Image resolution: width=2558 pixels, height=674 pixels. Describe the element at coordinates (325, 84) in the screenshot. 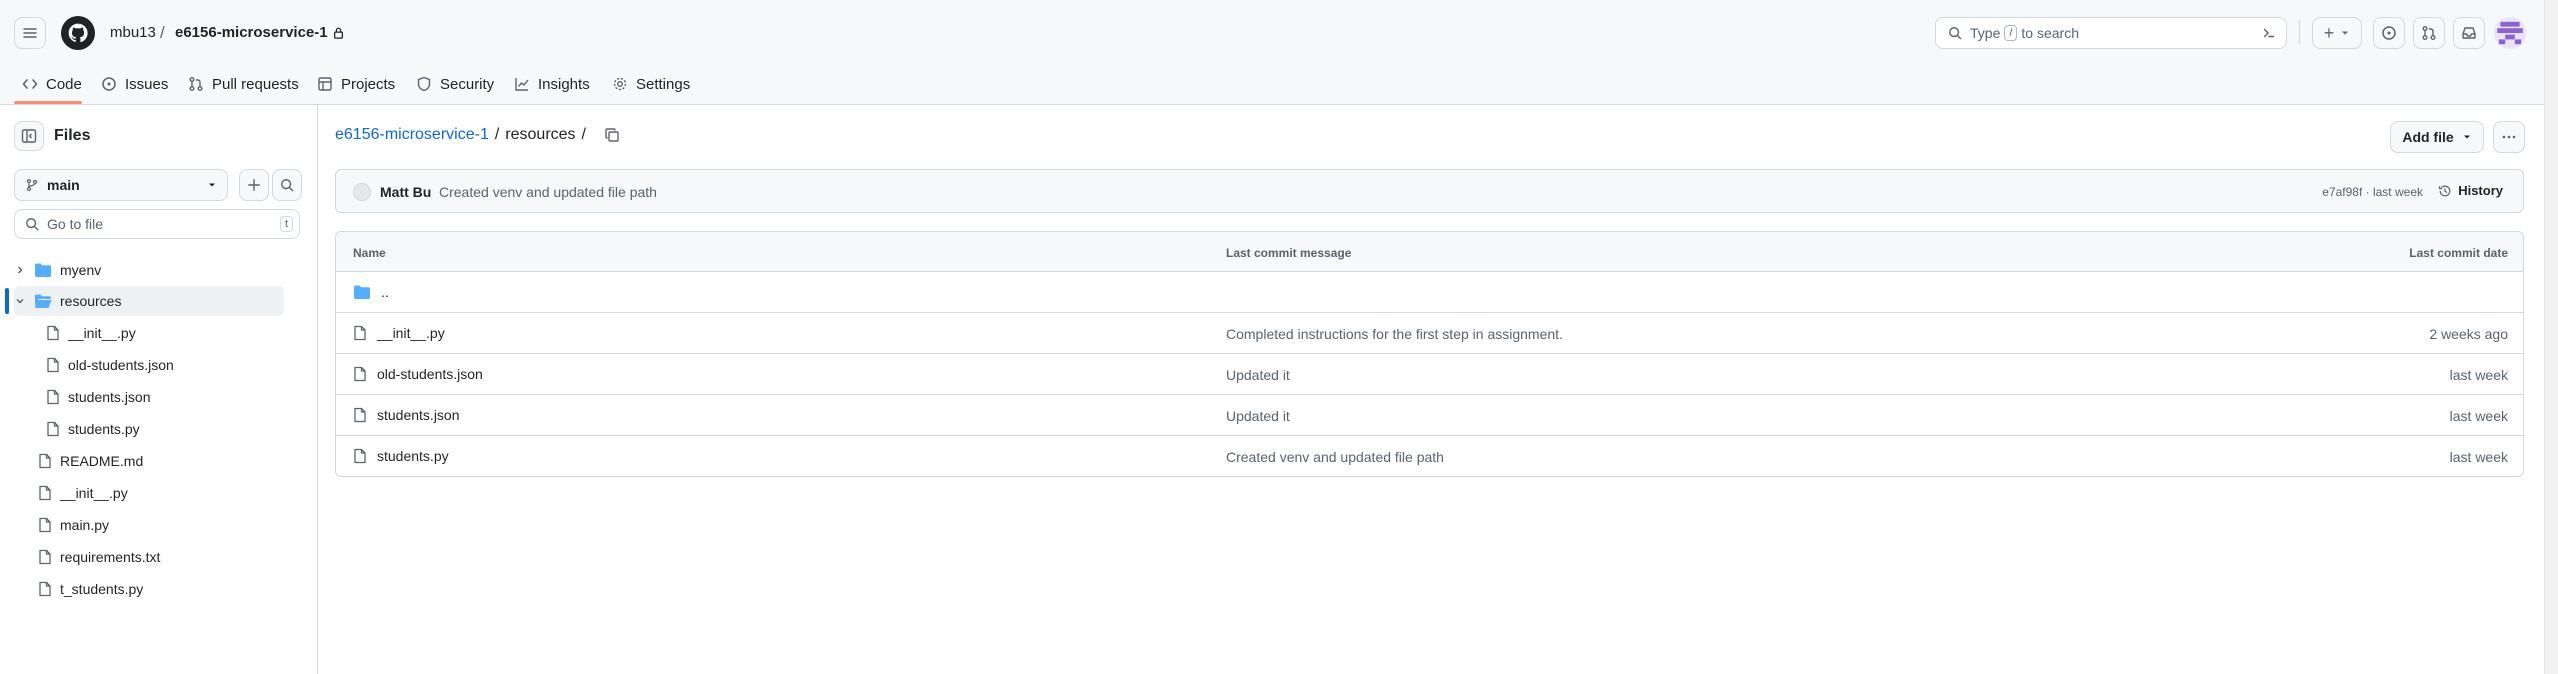

I see `table-icon` at that location.